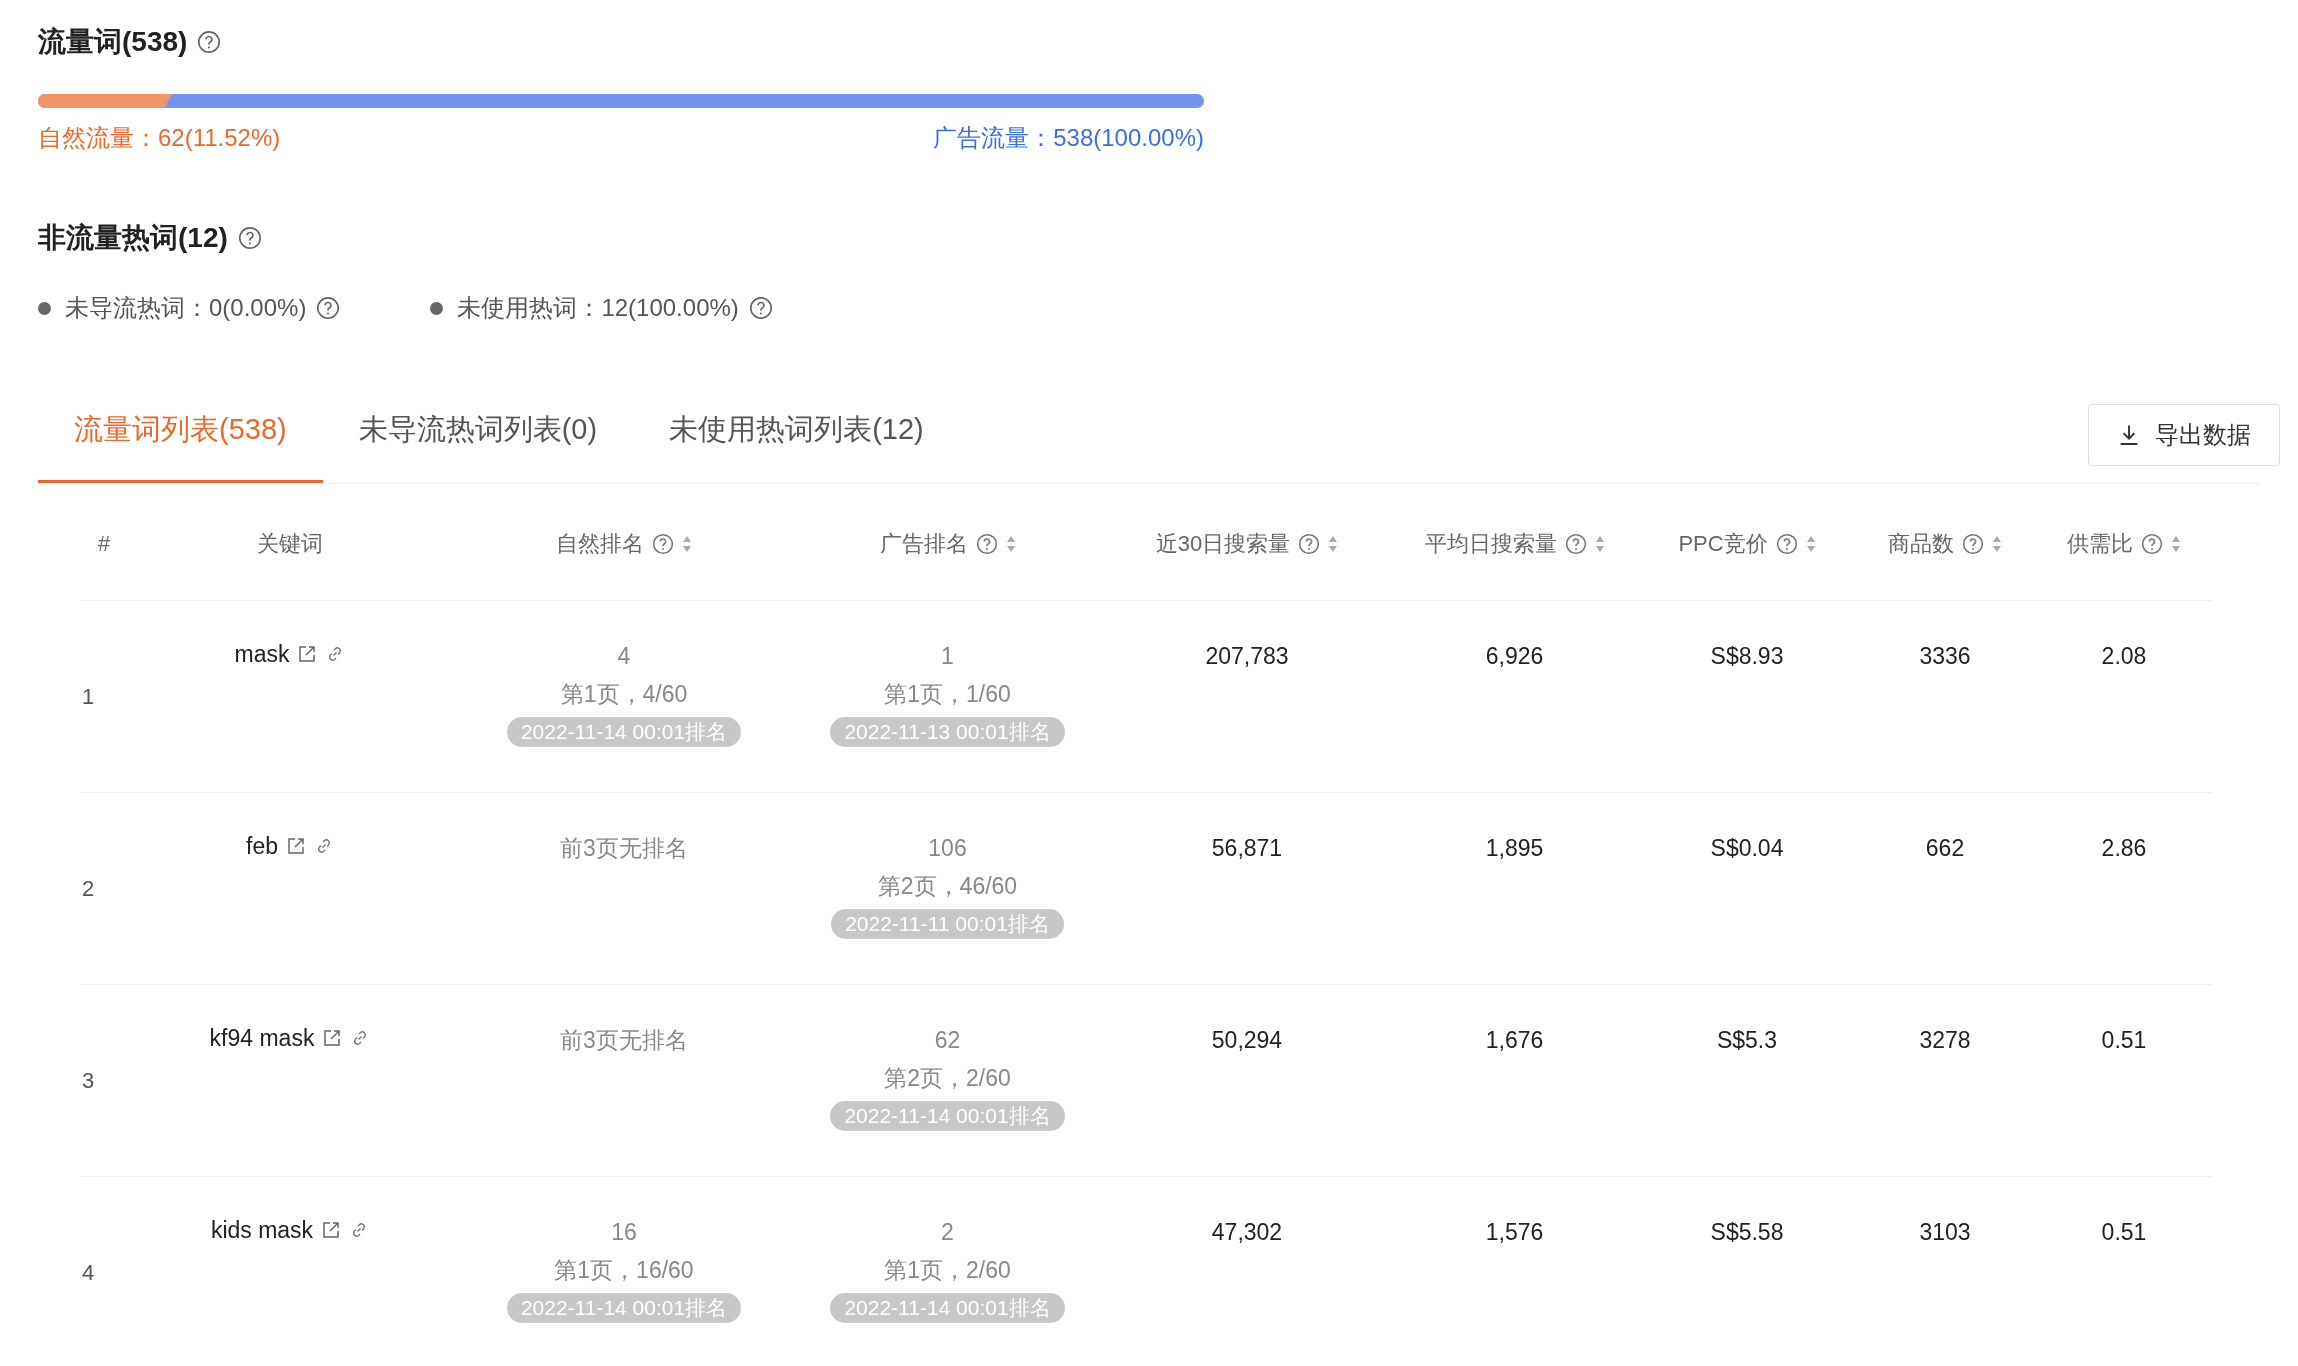 This screenshot has width=2298, height=1366. What do you see at coordinates (1747, 1232) in the screenshot?
I see `table-cell-text: S$5.58` at bounding box center [1747, 1232].